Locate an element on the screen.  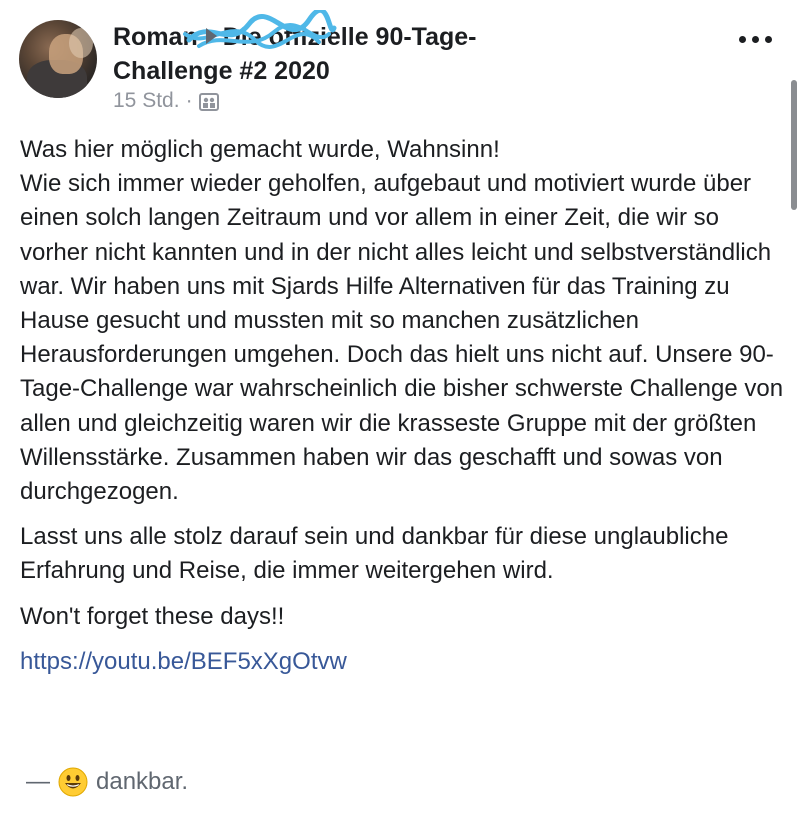
group-name-part1: Die offizielle 90-Tage- is located at coordinates (350, 37).